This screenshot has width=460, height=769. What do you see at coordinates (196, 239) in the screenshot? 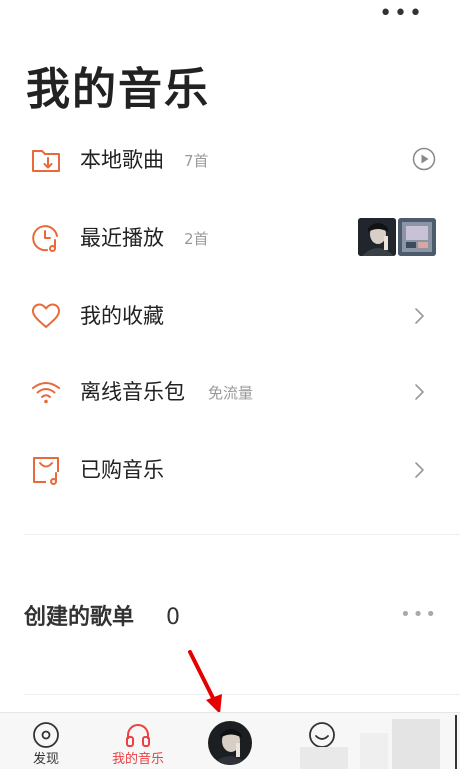
I see `menu-item-count: 2首` at bounding box center [196, 239].